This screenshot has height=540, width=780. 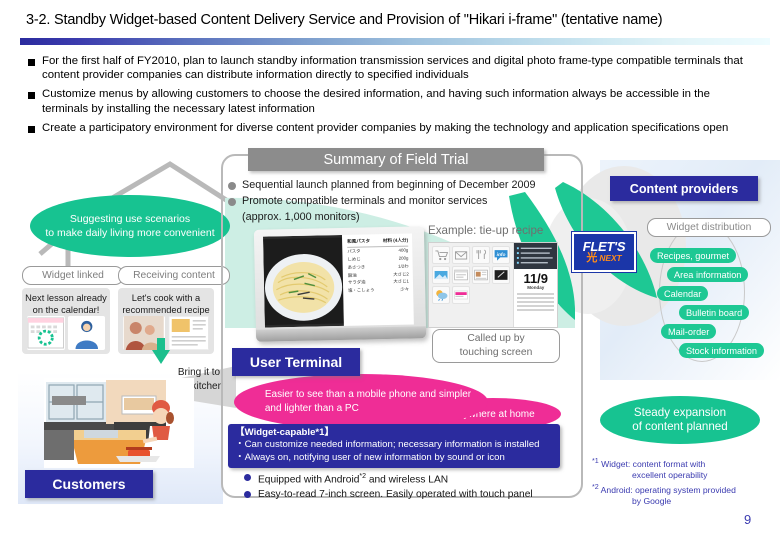 I want to click on ingredient-amount: 少々, so click(x=405, y=289).